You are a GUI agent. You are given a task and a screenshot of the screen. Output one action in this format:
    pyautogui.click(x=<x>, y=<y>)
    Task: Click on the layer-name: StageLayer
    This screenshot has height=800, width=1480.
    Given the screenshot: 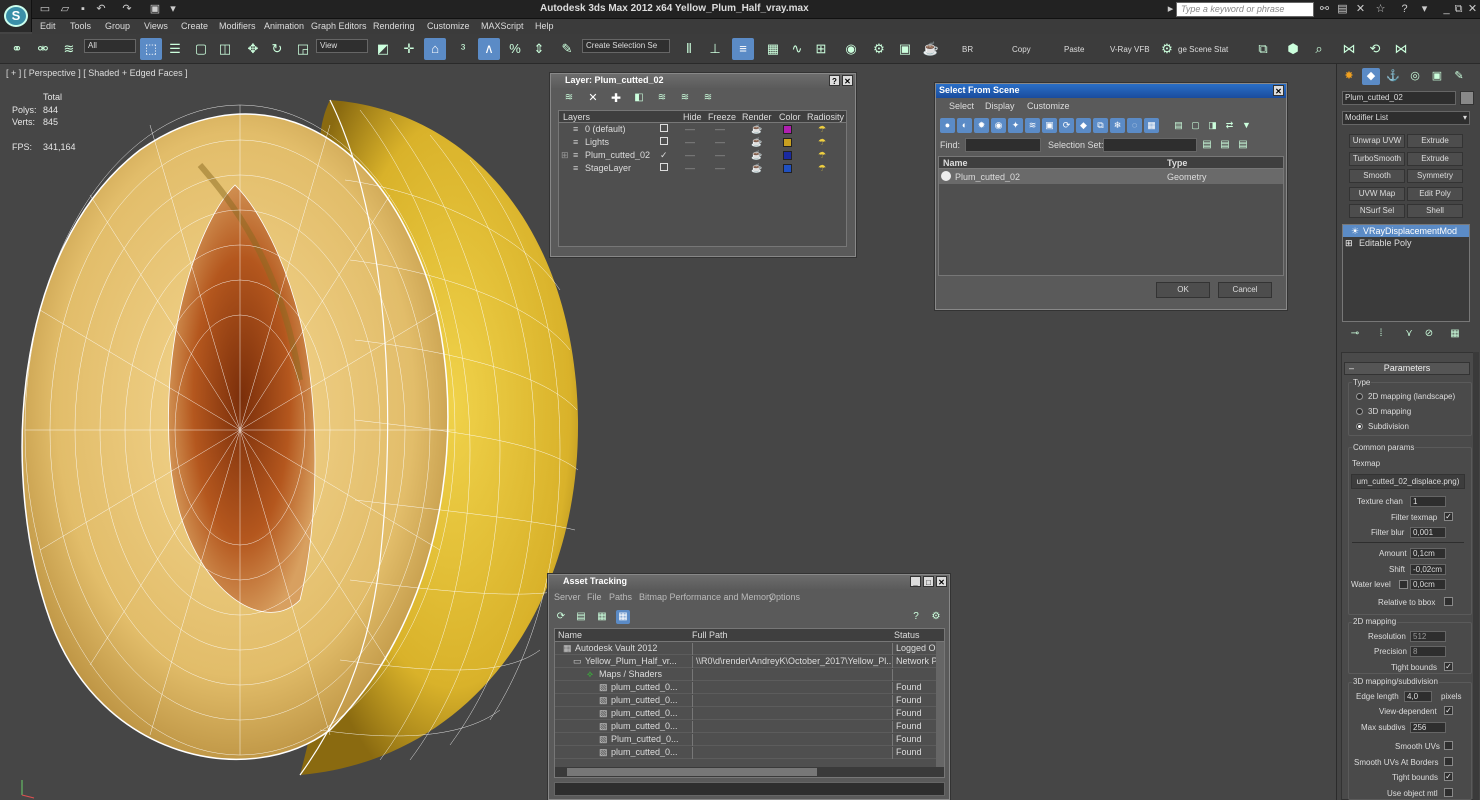 What is the action you would take?
    pyautogui.click(x=608, y=168)
    